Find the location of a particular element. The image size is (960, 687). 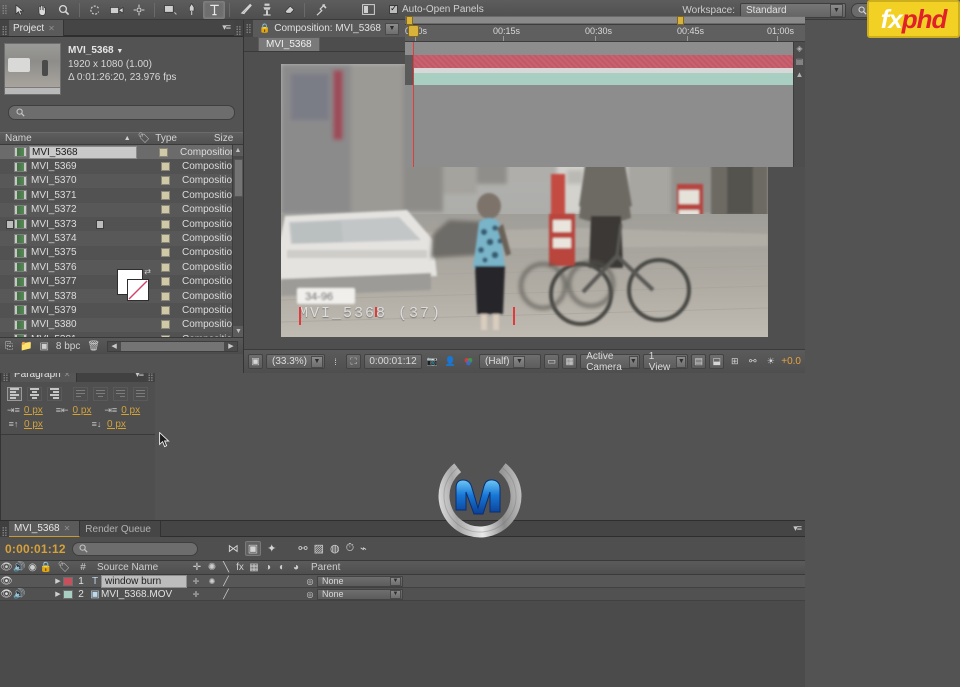

draft-3d-icon: ▣ is located at coordinates (253, 548).